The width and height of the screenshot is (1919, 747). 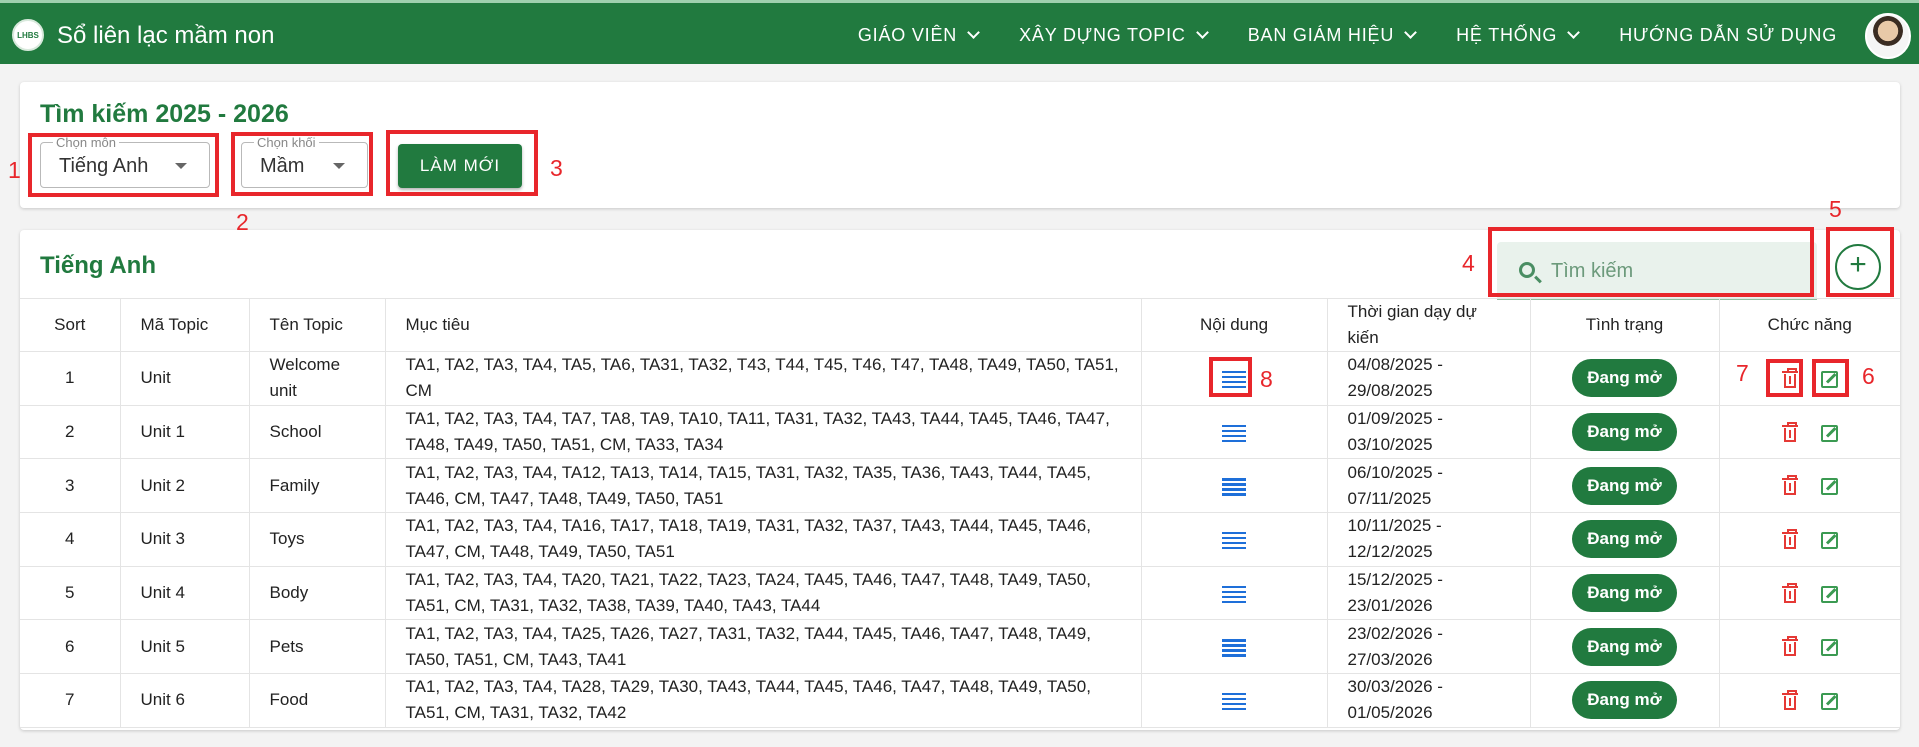 I want to click on header-chuc-nang: Chức năng, so click(x=1809, y=325).